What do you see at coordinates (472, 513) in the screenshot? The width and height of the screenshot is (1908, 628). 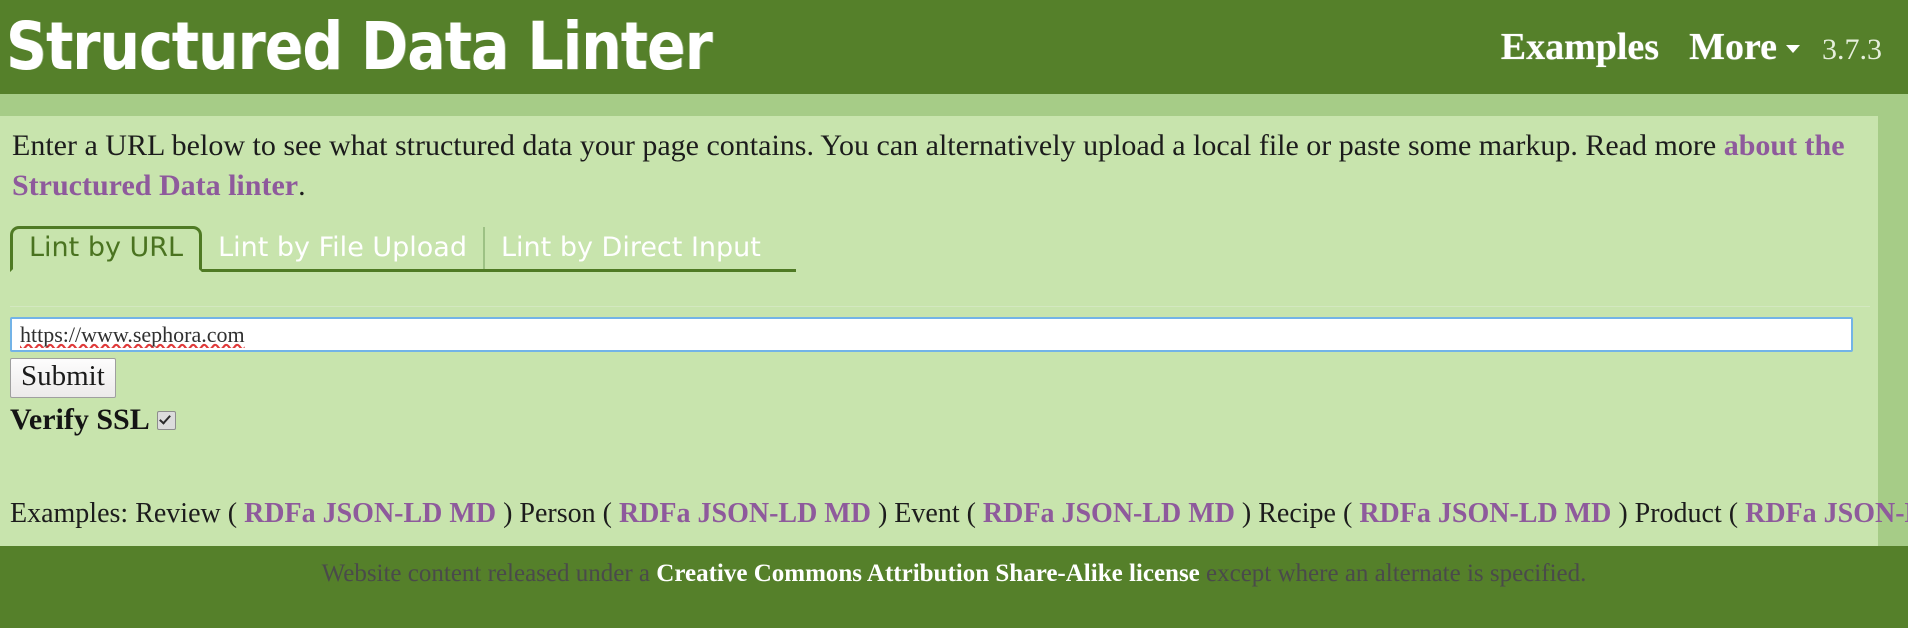 I see `example-review-md-link: MD` at bounding box center [472, 513].